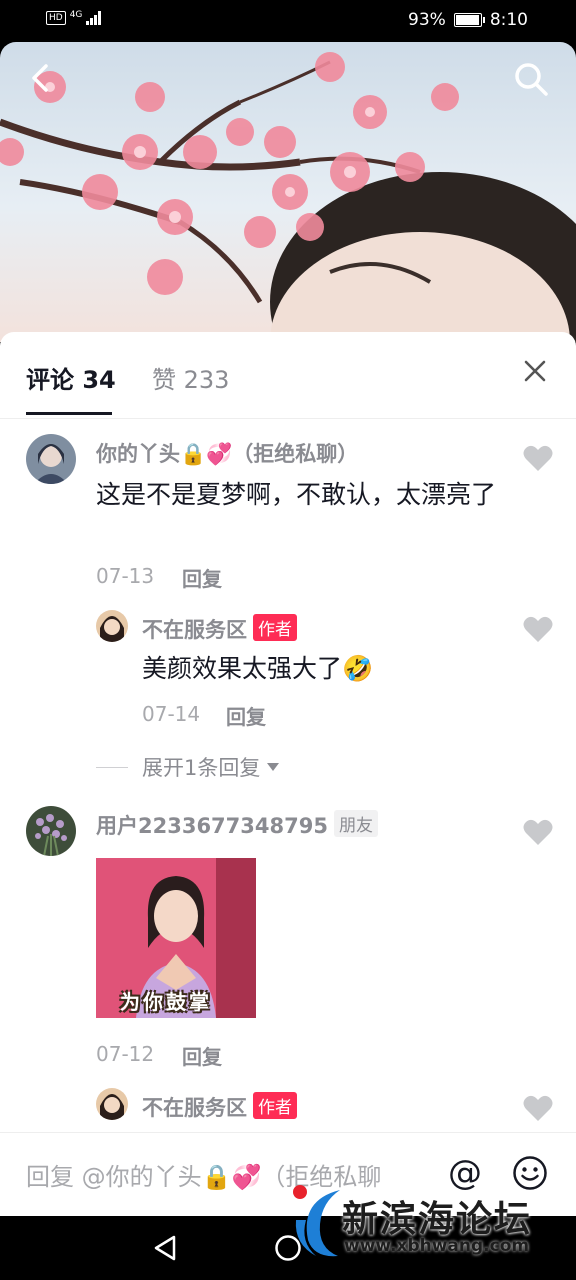 This screenshot has width=576, height=1280. I want to click on sticker-caption: 为你鼓掌, so click(166, 1002).